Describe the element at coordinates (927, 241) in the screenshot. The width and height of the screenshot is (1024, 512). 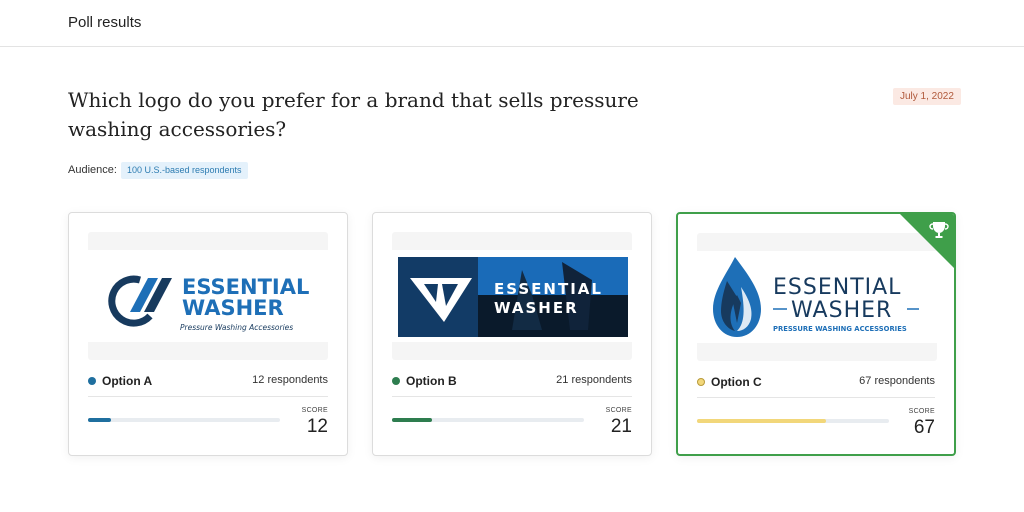
I see `winner-corner-badge` at that location.